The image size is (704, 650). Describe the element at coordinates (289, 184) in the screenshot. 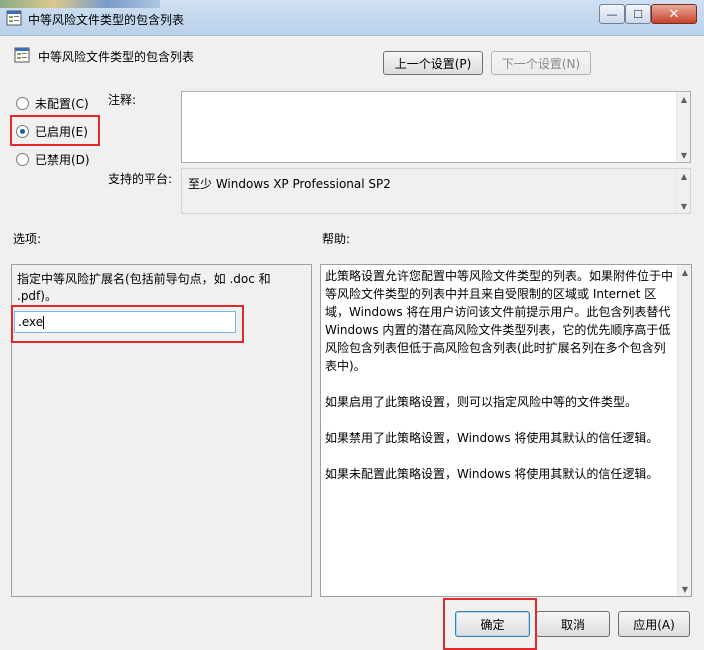

I see `platform-value: 至少 Windows XP Professional SP2` at that location.